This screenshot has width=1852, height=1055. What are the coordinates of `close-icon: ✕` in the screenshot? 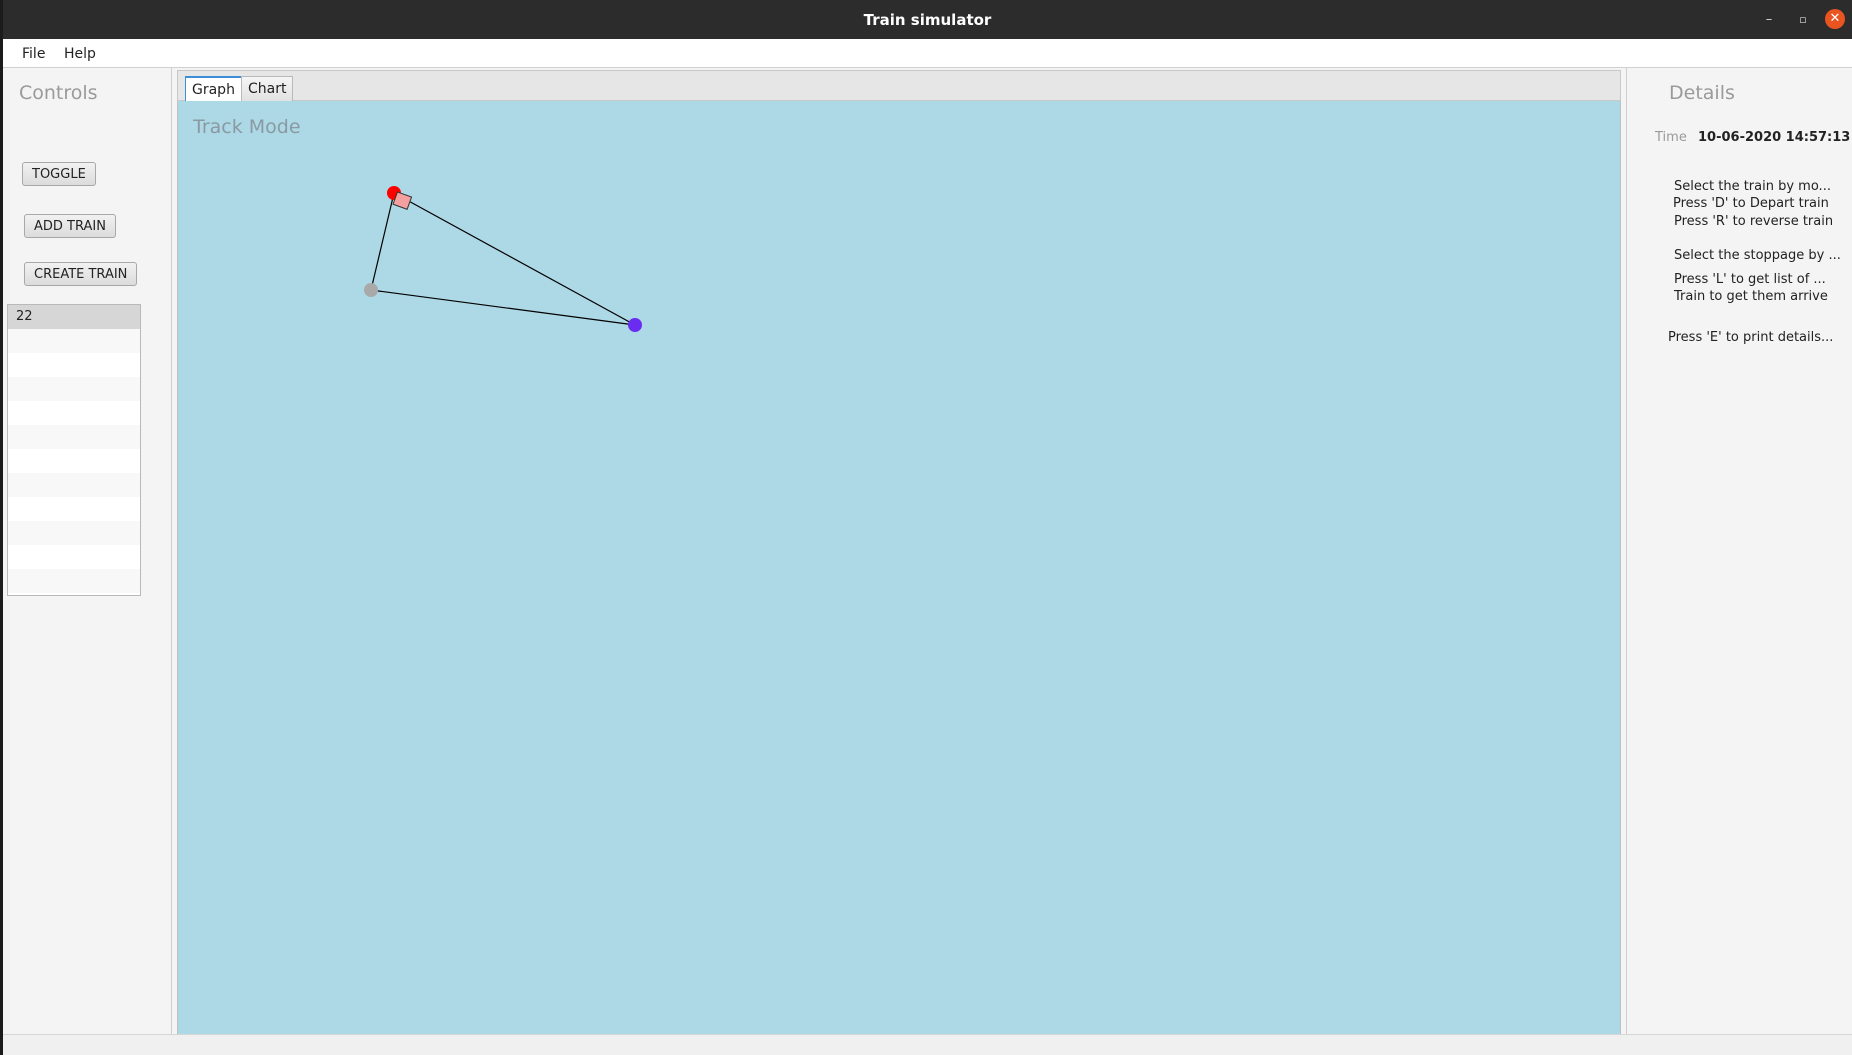 It's located at (1835, 19).